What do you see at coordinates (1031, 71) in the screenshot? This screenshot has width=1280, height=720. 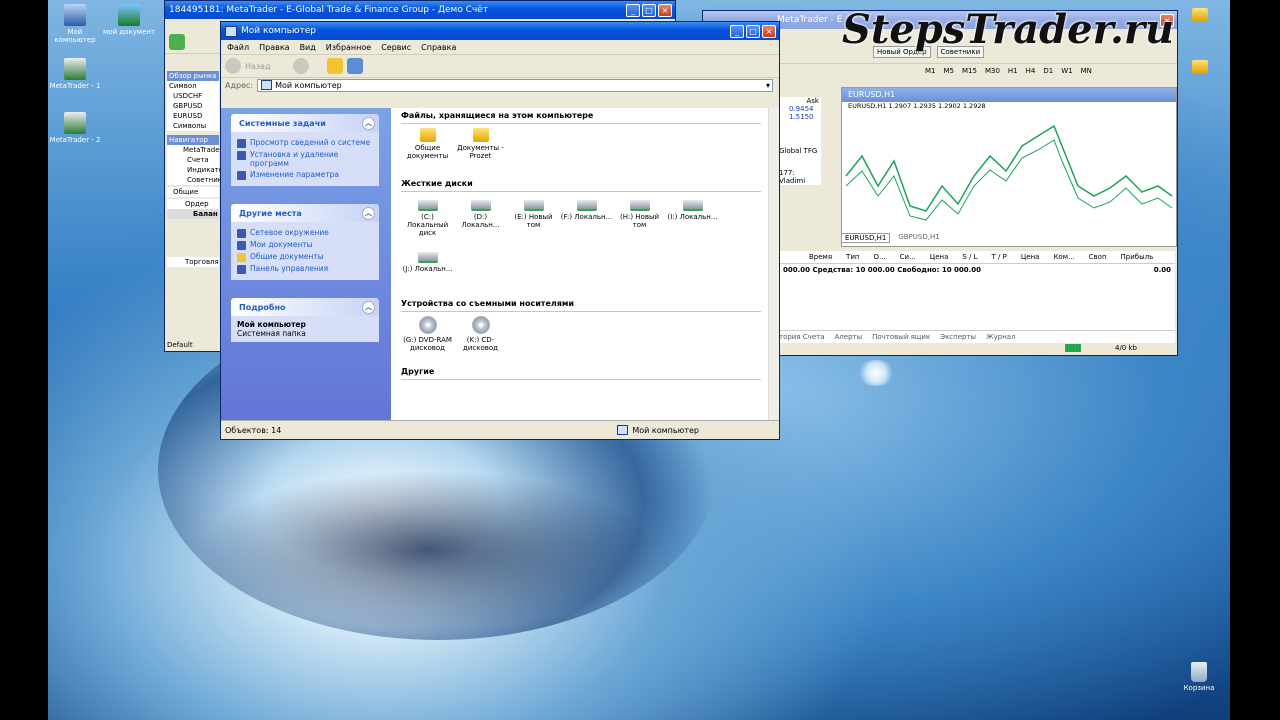 I see `timeframe-h4: H4` at bounding box center [1031, 71].